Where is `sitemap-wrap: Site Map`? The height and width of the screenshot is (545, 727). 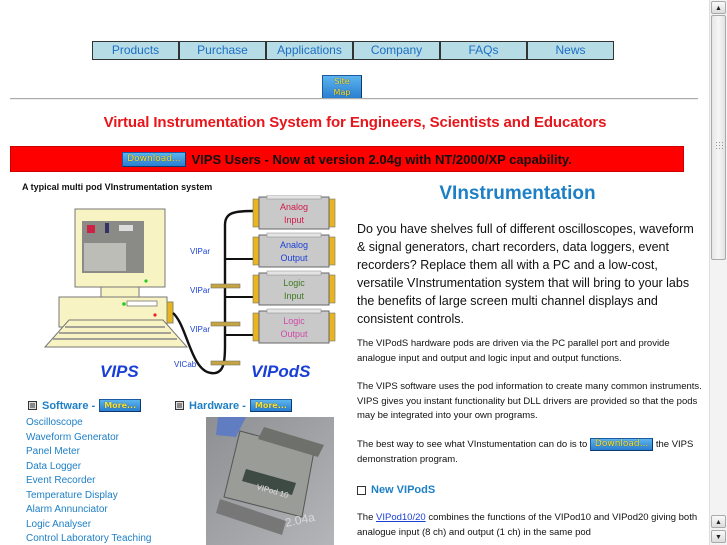 sitemap-wrap: Site Map is located at coordinates (342, 87).